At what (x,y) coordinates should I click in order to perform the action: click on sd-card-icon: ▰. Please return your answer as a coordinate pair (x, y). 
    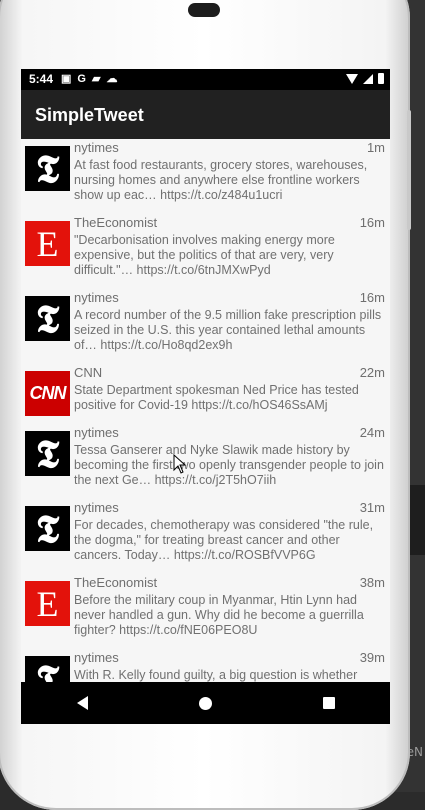
    Looking at the image, I should click on (96, 79).